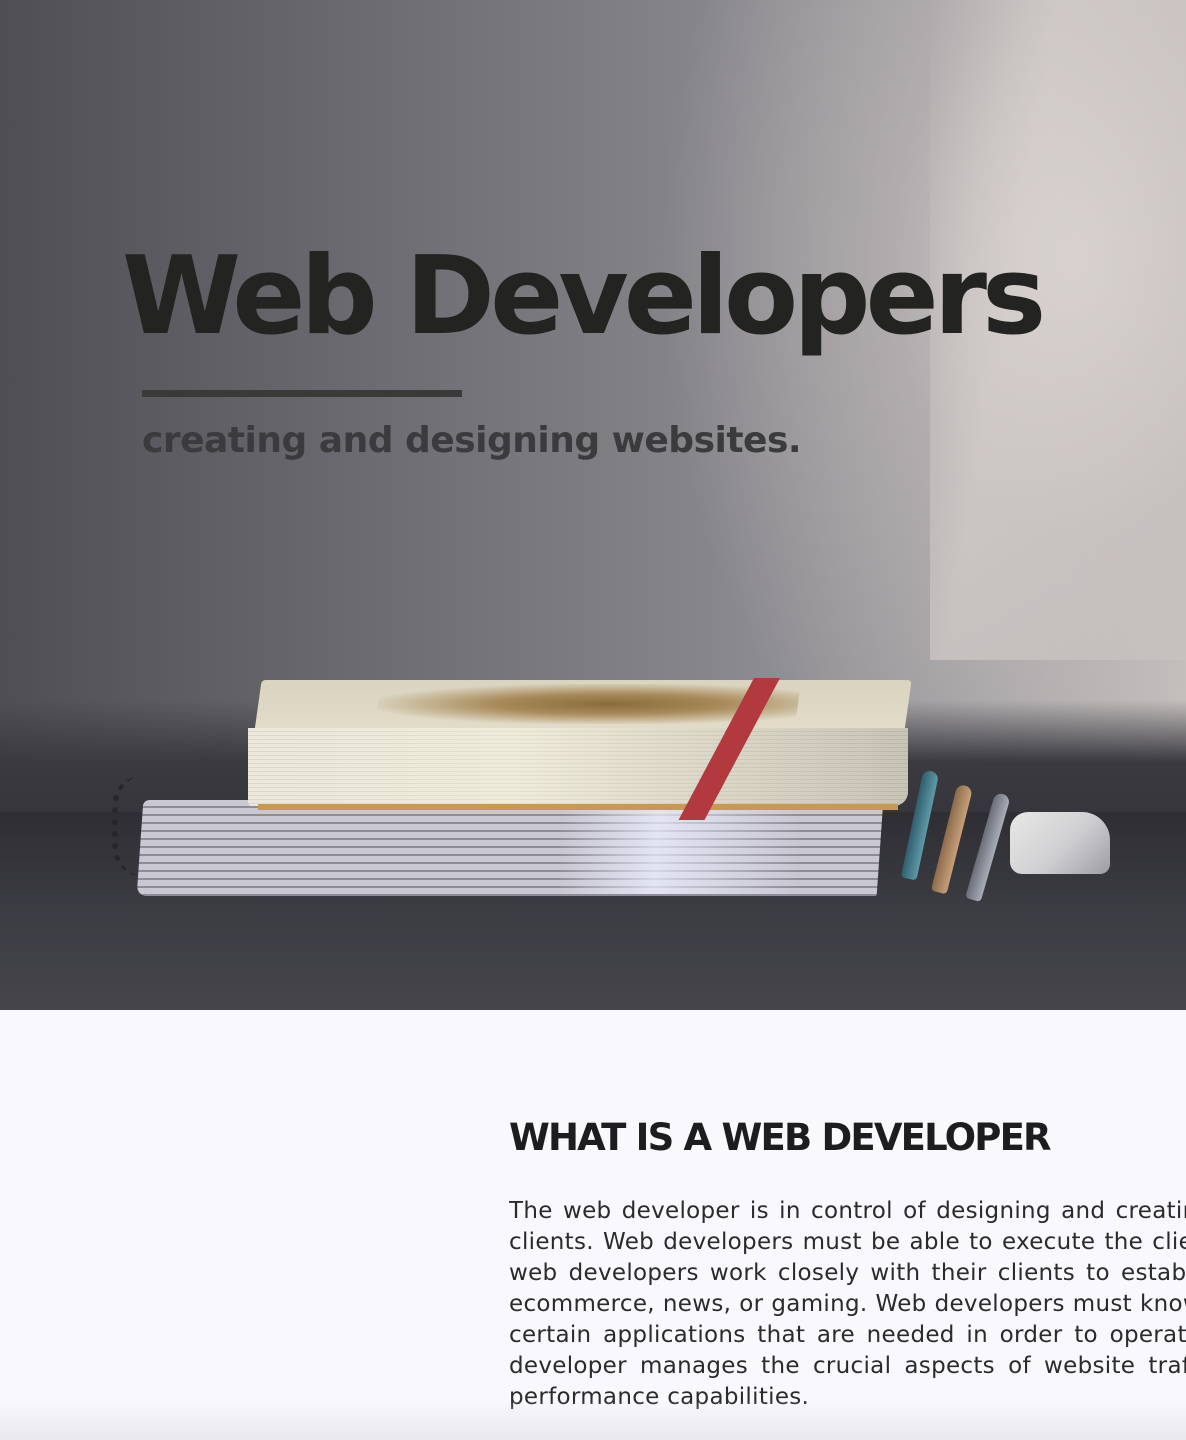 This screenshot has width=1186, height=1440. I want to click on pencil-tan, so click(952, 839).